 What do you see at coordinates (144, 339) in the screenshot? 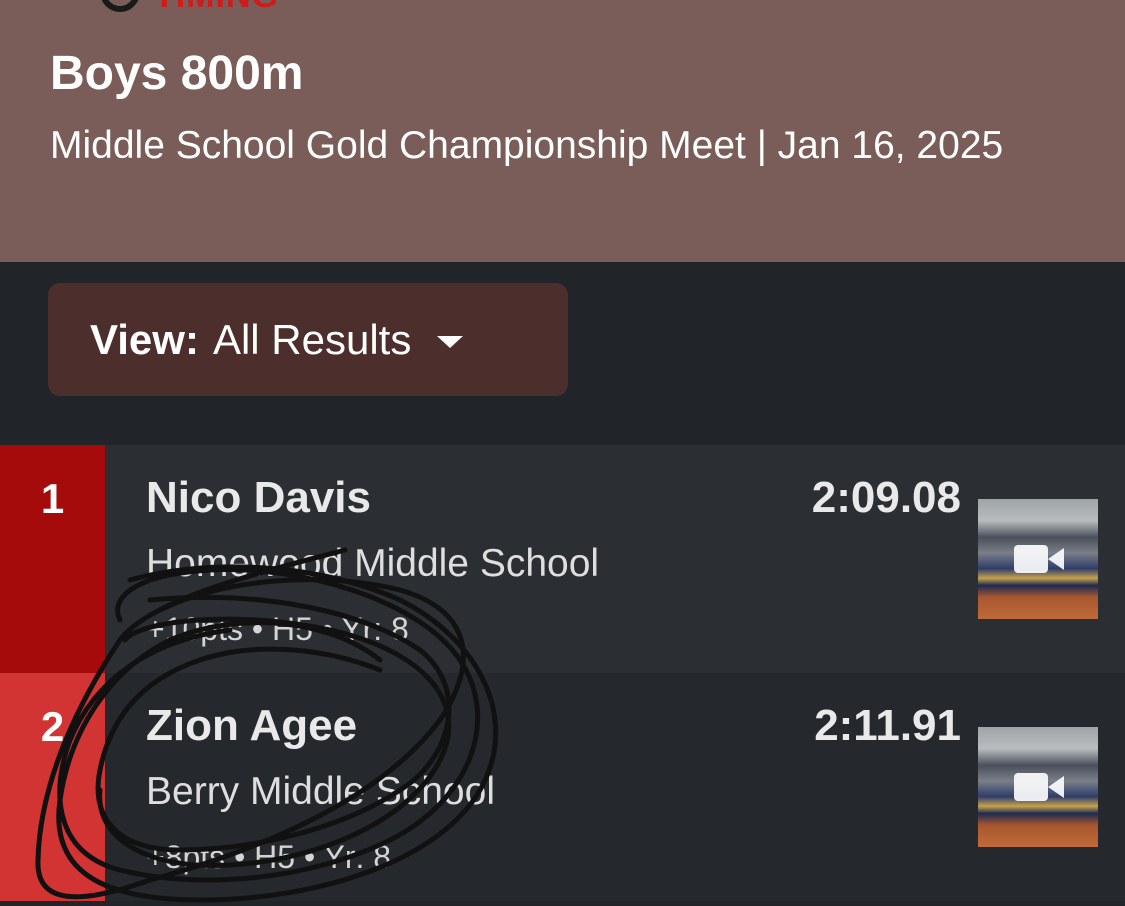
I see `view-filter-label: View:` at bounding box center [144, 339].